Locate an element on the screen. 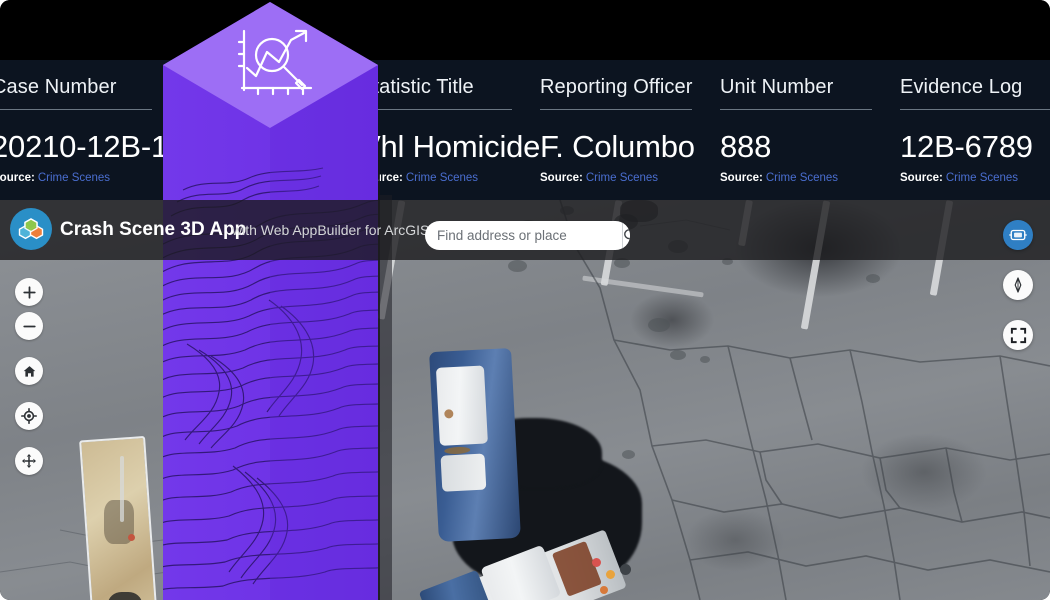 This screenshot has height=600, width=1050. car-hood is located at coordinates (463, 472).